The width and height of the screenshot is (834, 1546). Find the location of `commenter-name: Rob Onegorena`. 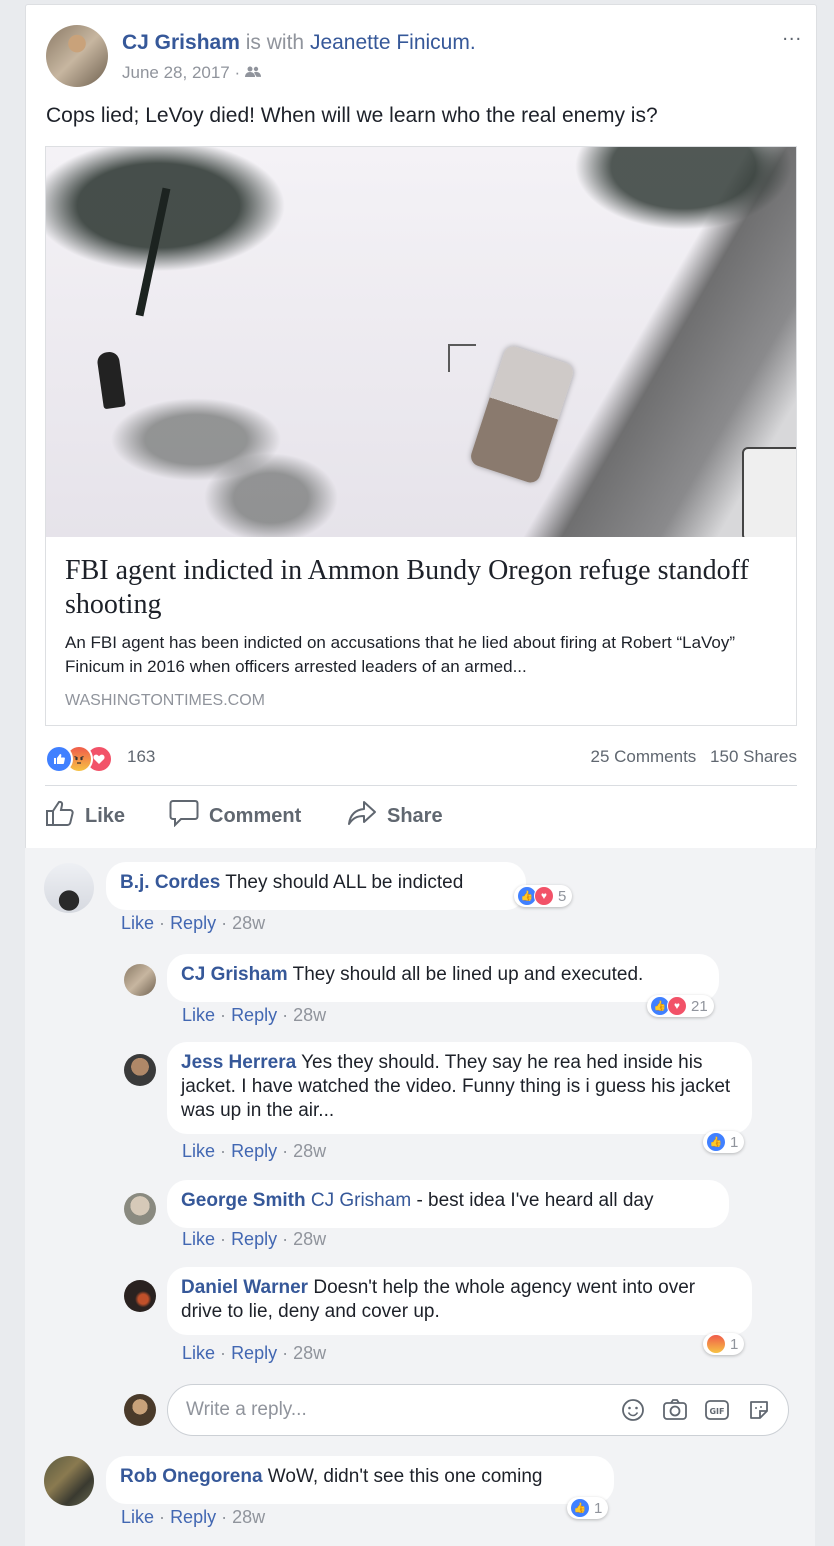

commenter-name: Rob Onegorena is located at coordinates (191, 1476).